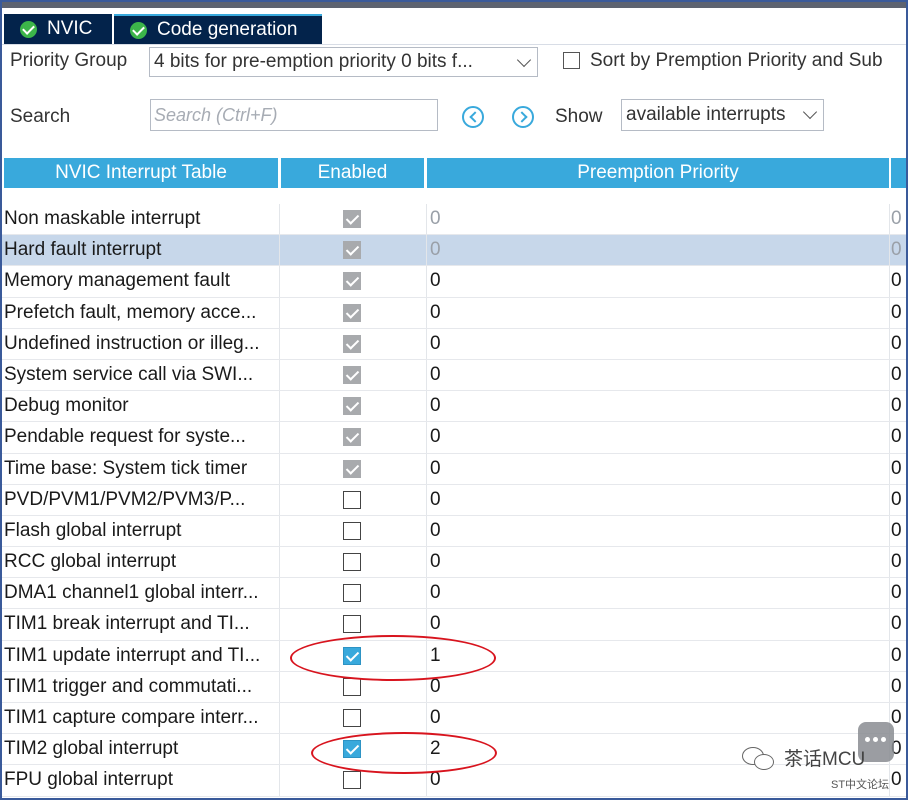 This screenshot has height=800, width=908. I want to click on show-value: available interrupts, so click(706, 114).